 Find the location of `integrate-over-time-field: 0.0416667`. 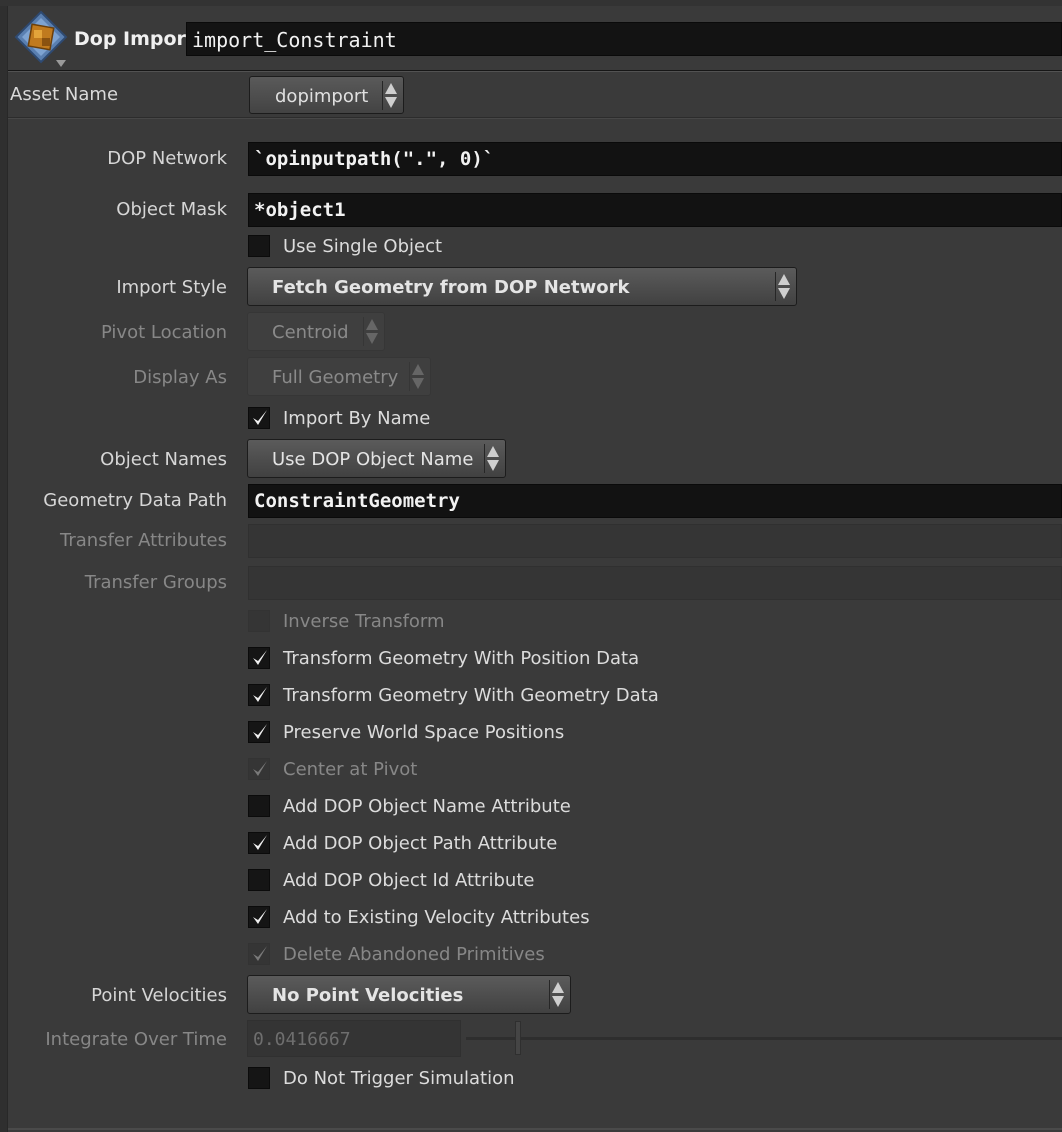

integrate-over-time-field: 0.0416667 is located at coordinates (354, 1038).